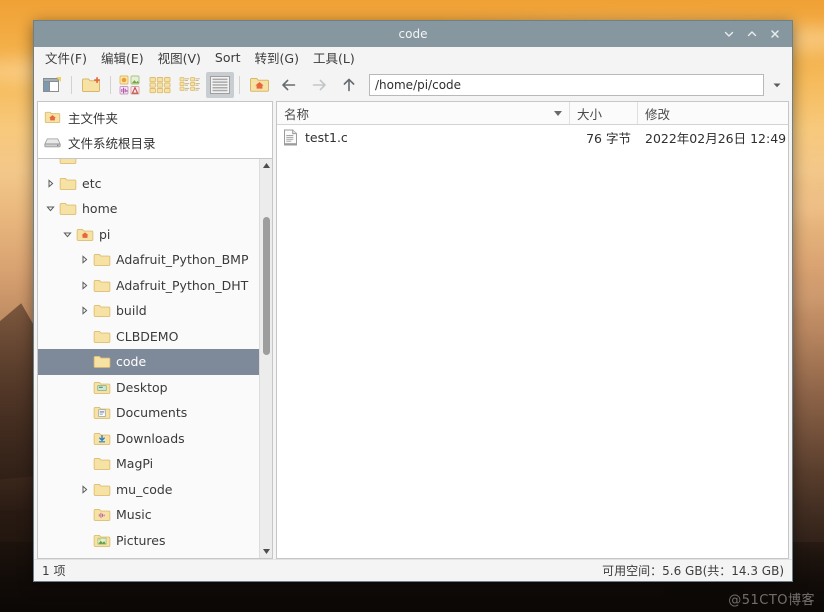 This screenshot has height=612, width=824. I want to click on detailed-list-view-button, so click(220, 85).